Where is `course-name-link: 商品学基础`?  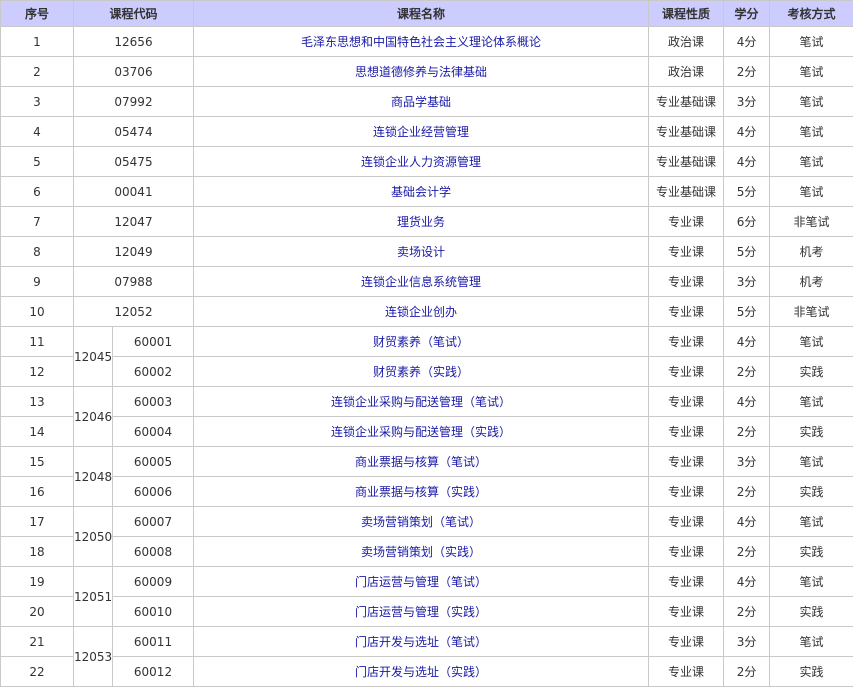
course-name-link: 商品学基础 is located at coordinates (421, 102).